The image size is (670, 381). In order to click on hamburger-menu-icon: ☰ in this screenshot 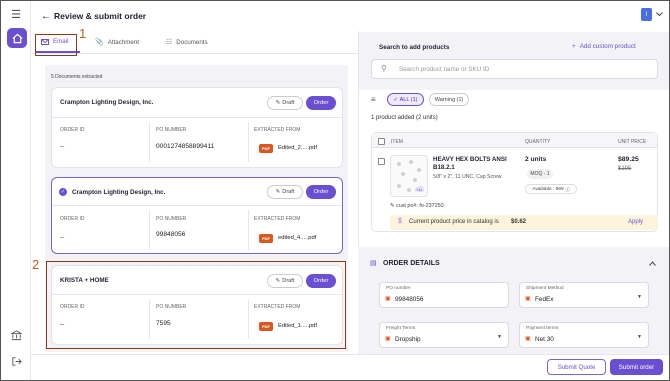, I will do `click(16, 14)`.